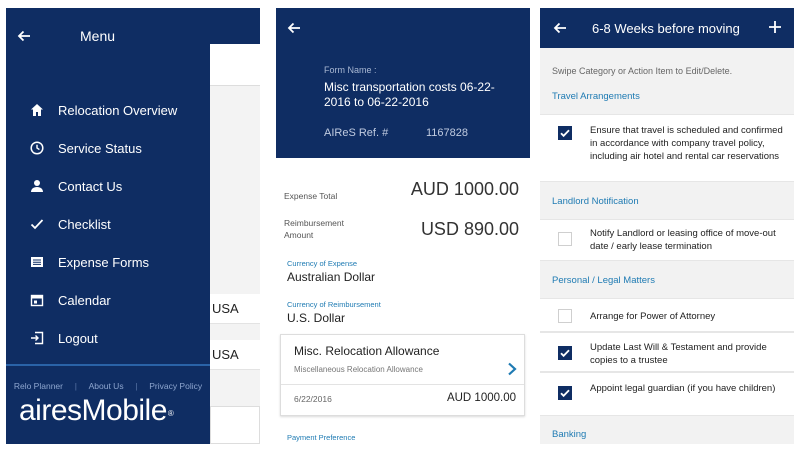 The image size is (800, 452). I want to click on menu-title: Menu, so click(98, 36).